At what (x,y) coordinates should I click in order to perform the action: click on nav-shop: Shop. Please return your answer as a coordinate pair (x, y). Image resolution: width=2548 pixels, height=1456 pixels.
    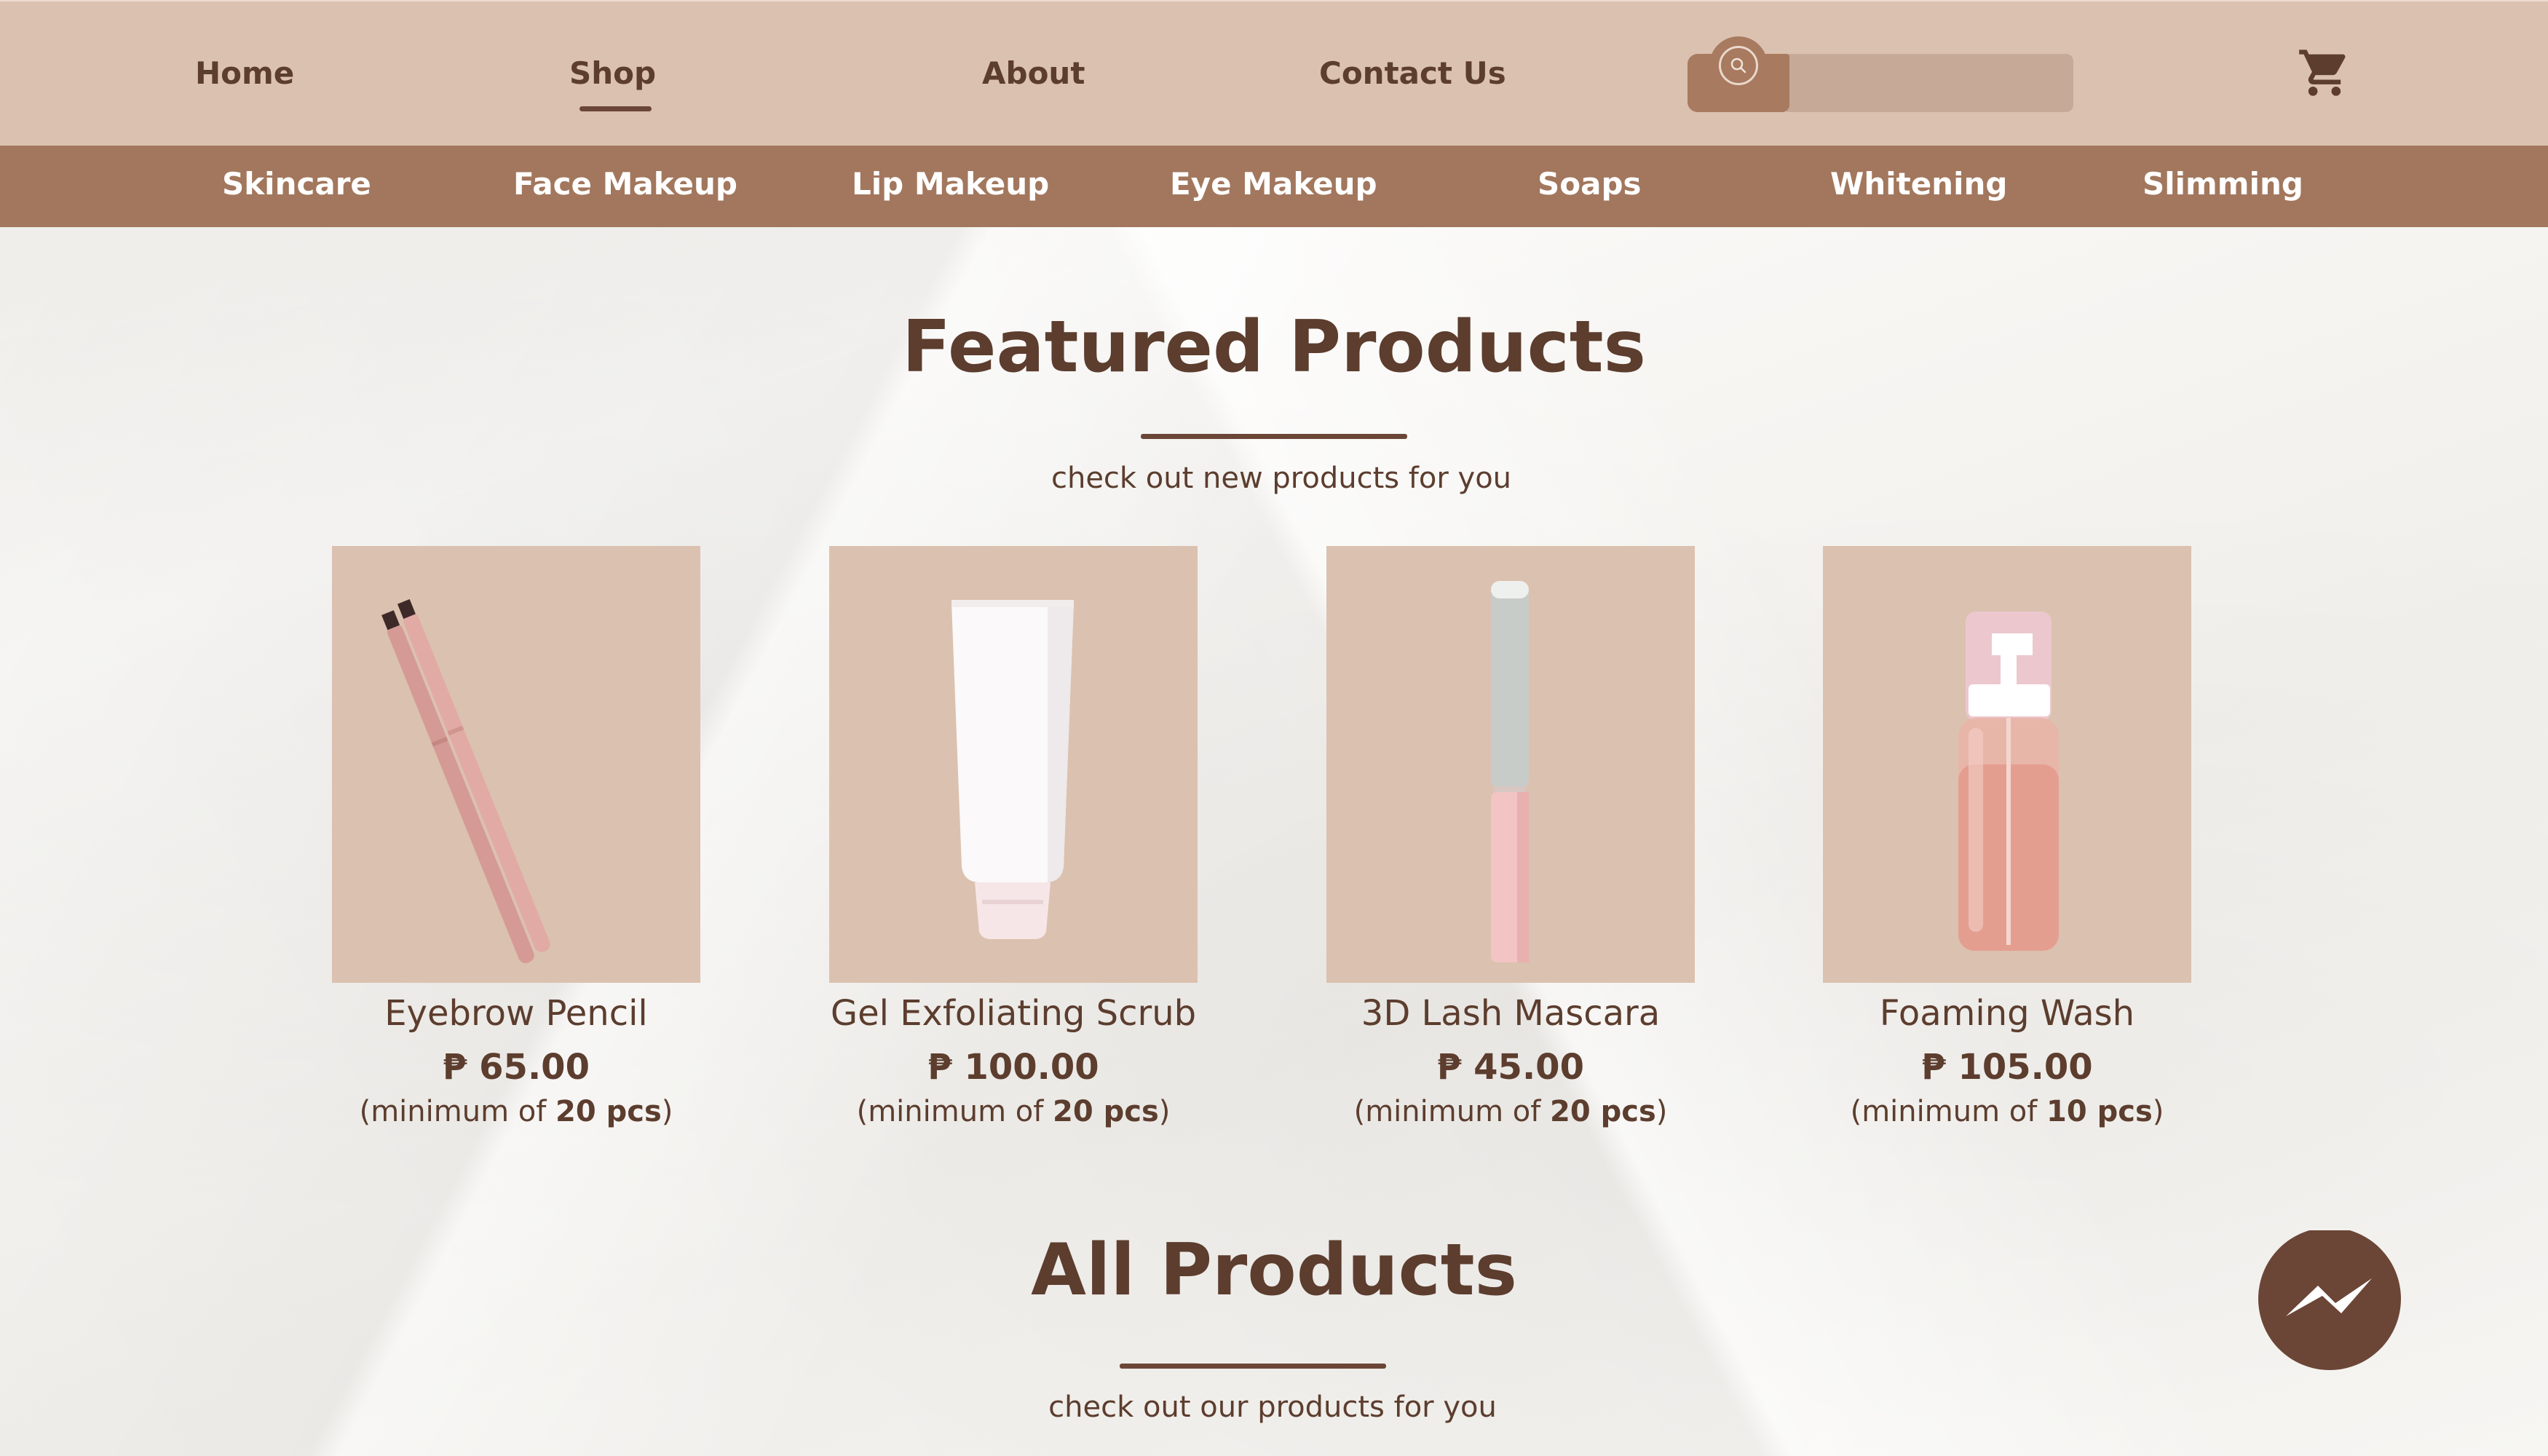
    Looking at the image, I should click on (612, 83).